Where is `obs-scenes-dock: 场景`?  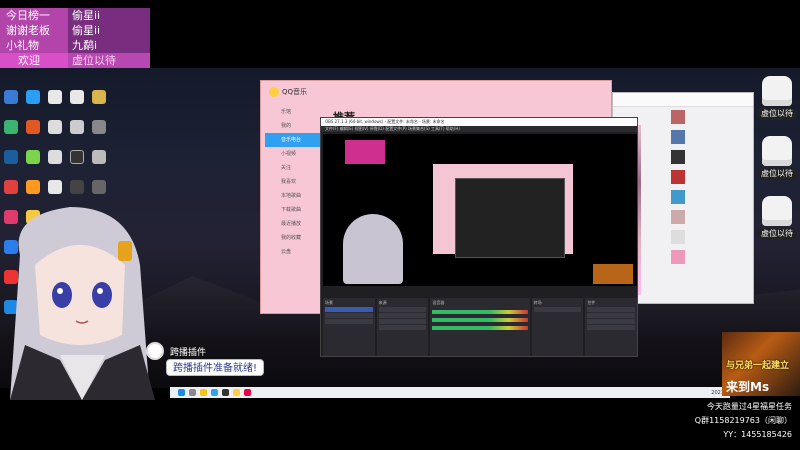 obs-scenes-dock: 场景 is located at coordinates (349, 327).